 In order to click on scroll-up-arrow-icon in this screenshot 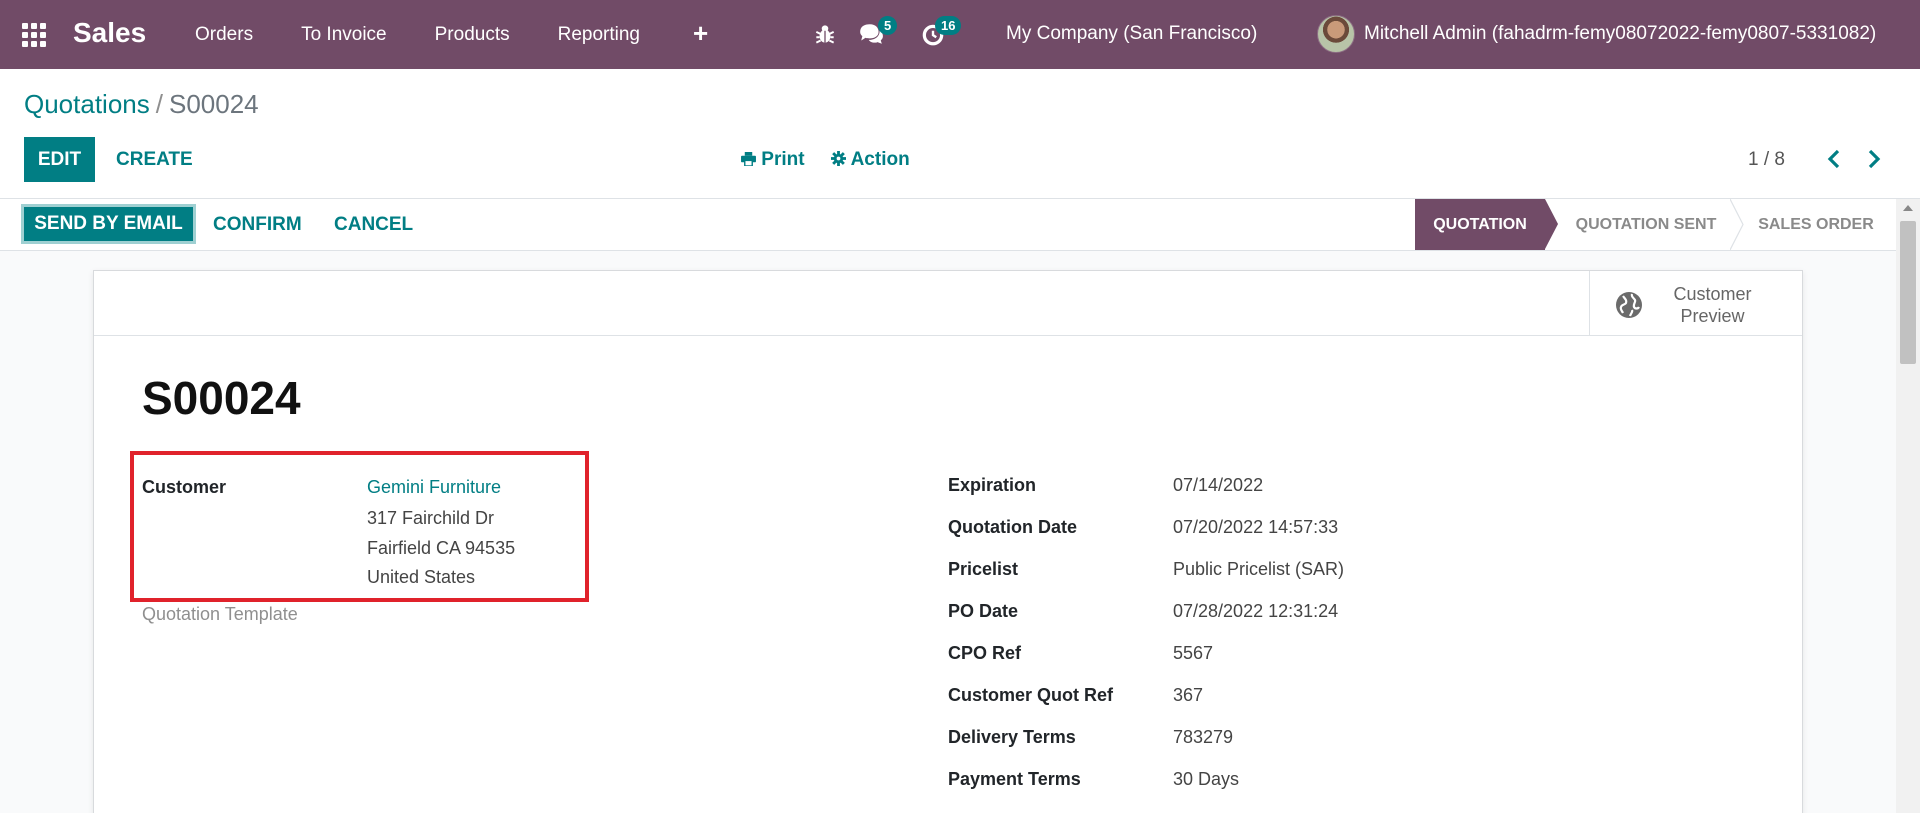, I will do `click(1908, 208)`.